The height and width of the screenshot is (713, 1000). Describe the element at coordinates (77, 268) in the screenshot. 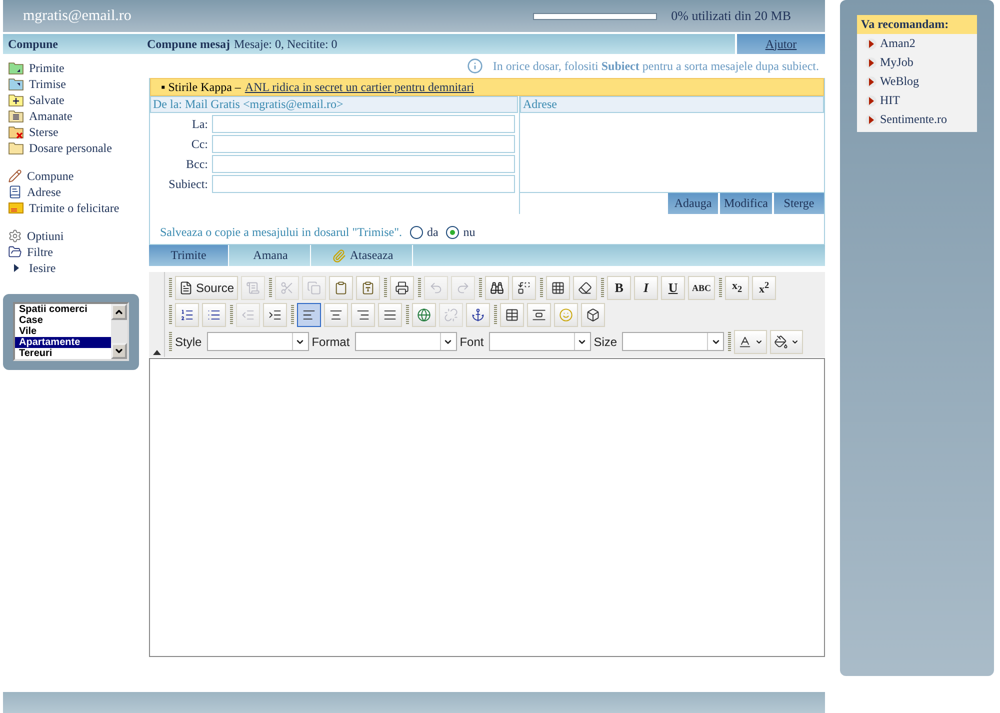

I see `sidebar-item: Iesire` at that location.